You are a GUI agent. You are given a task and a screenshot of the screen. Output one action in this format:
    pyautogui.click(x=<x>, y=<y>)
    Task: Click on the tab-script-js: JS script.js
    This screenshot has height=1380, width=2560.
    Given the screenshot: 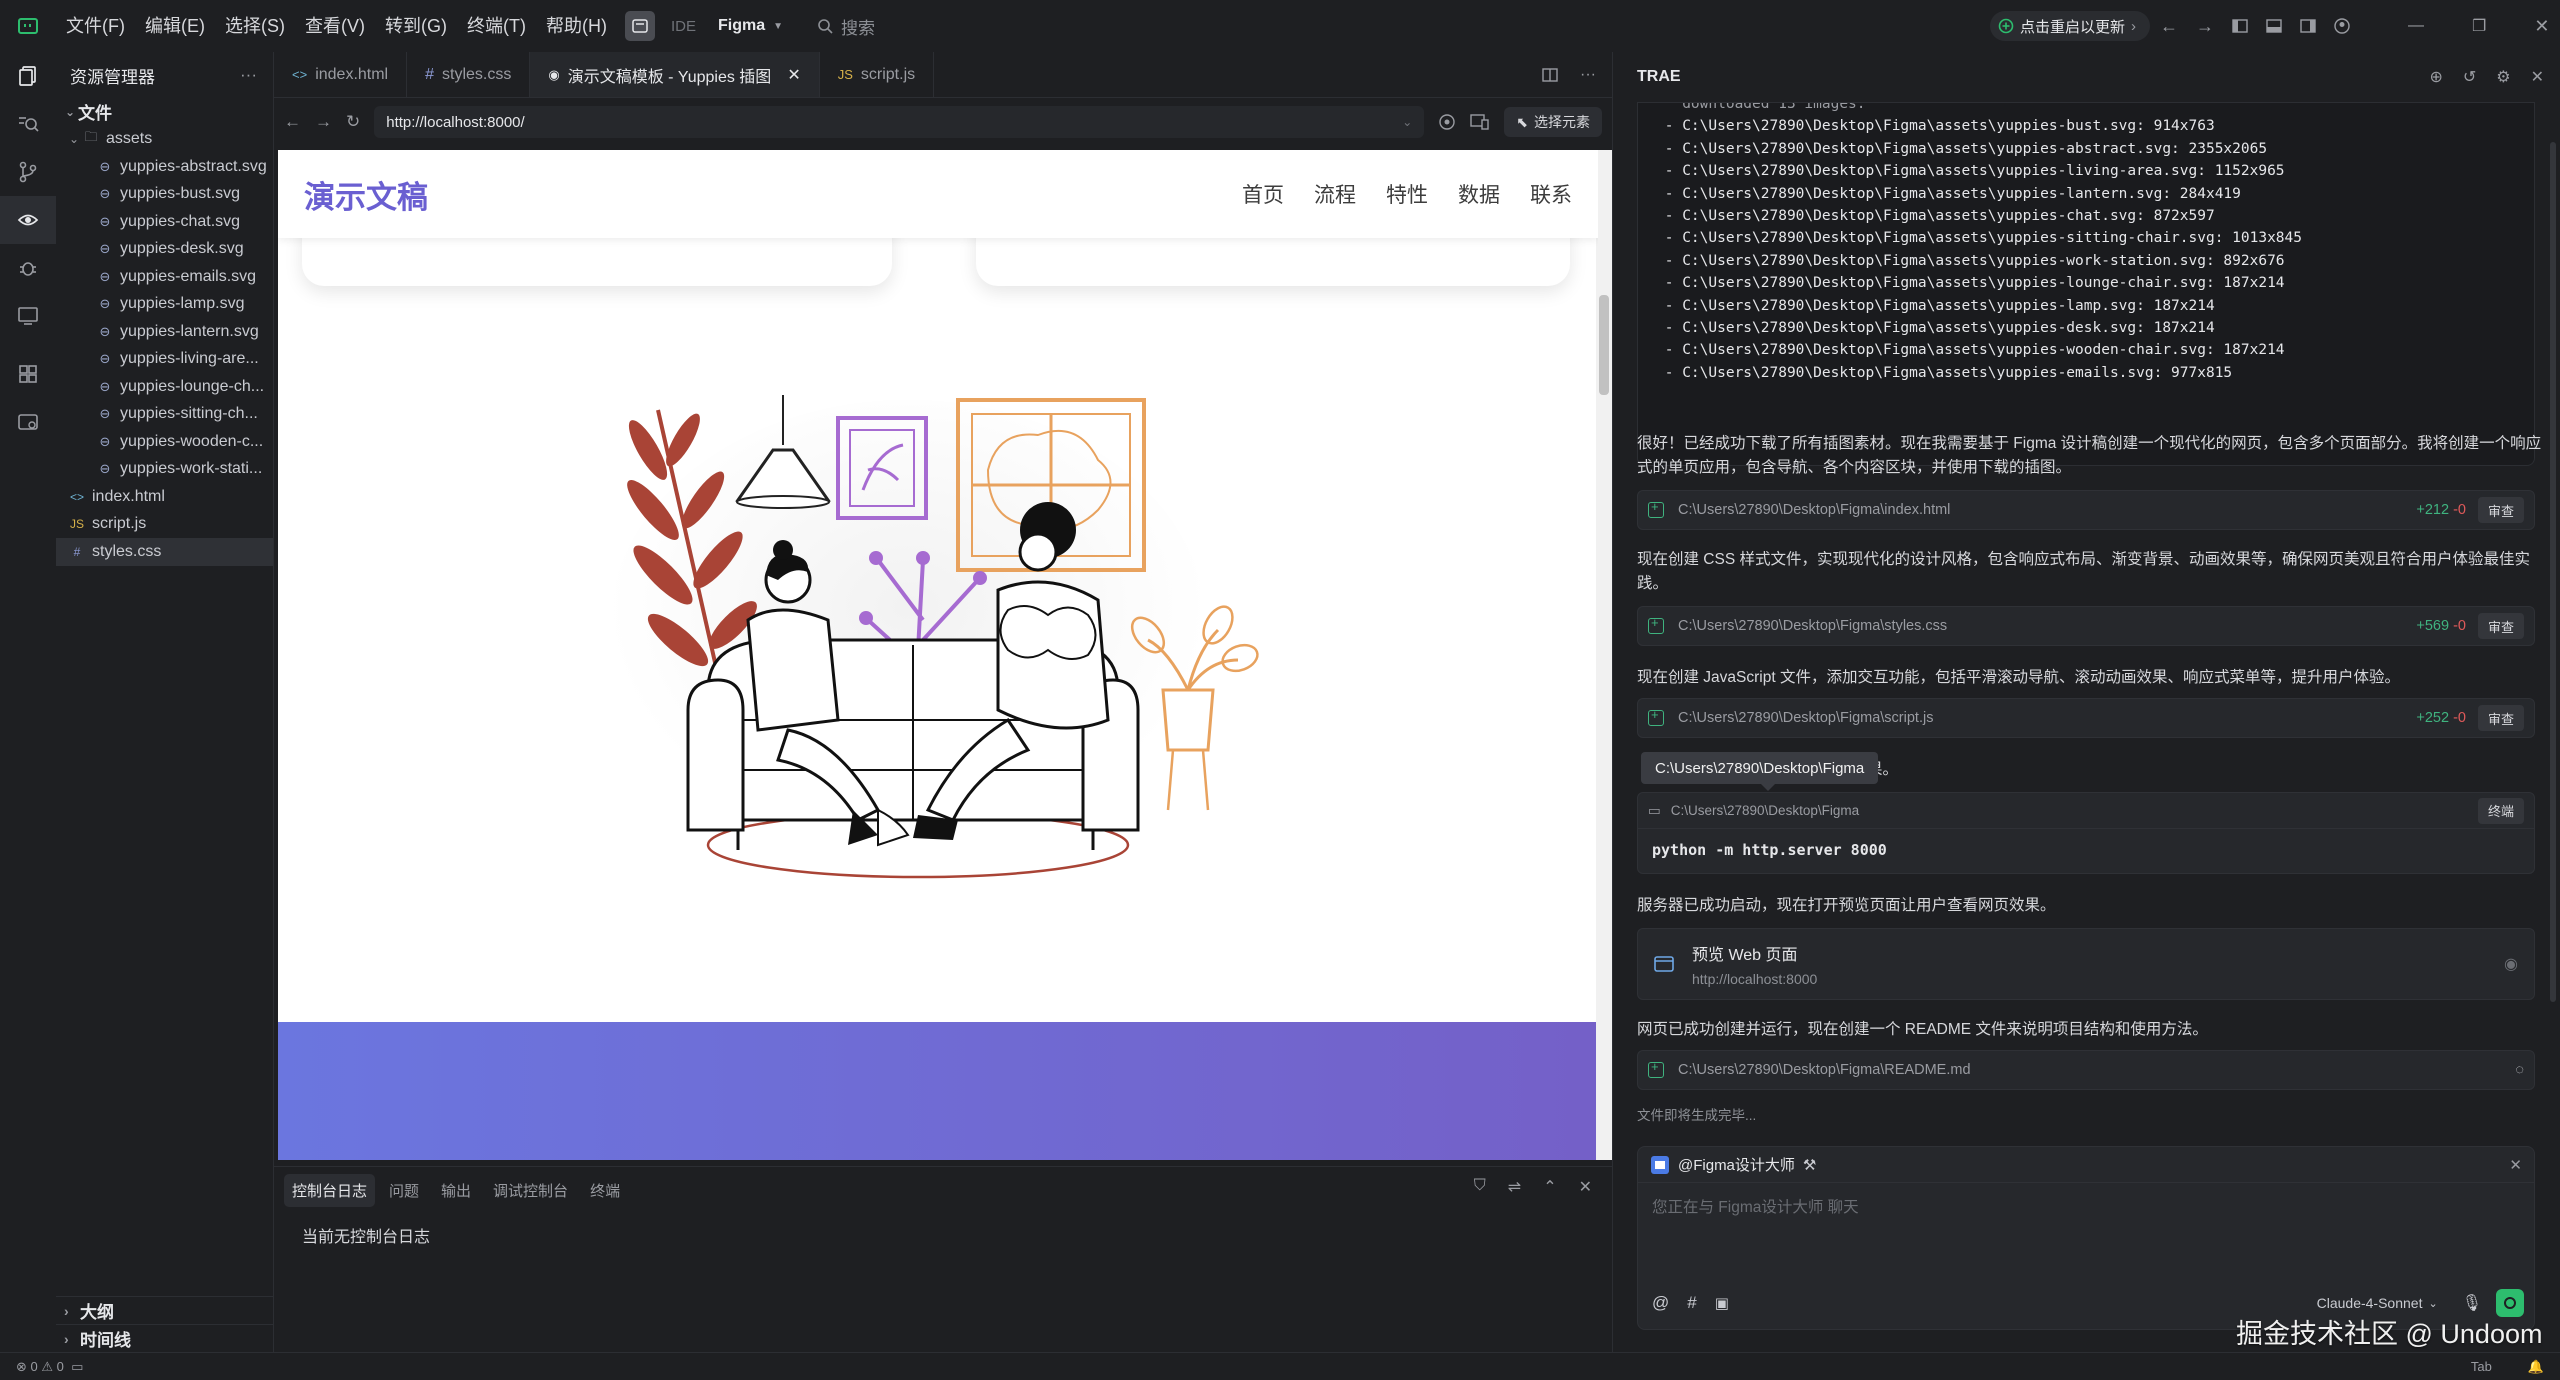 What is the action you would take?
    pyautogui.click(x=877, y=74)
    